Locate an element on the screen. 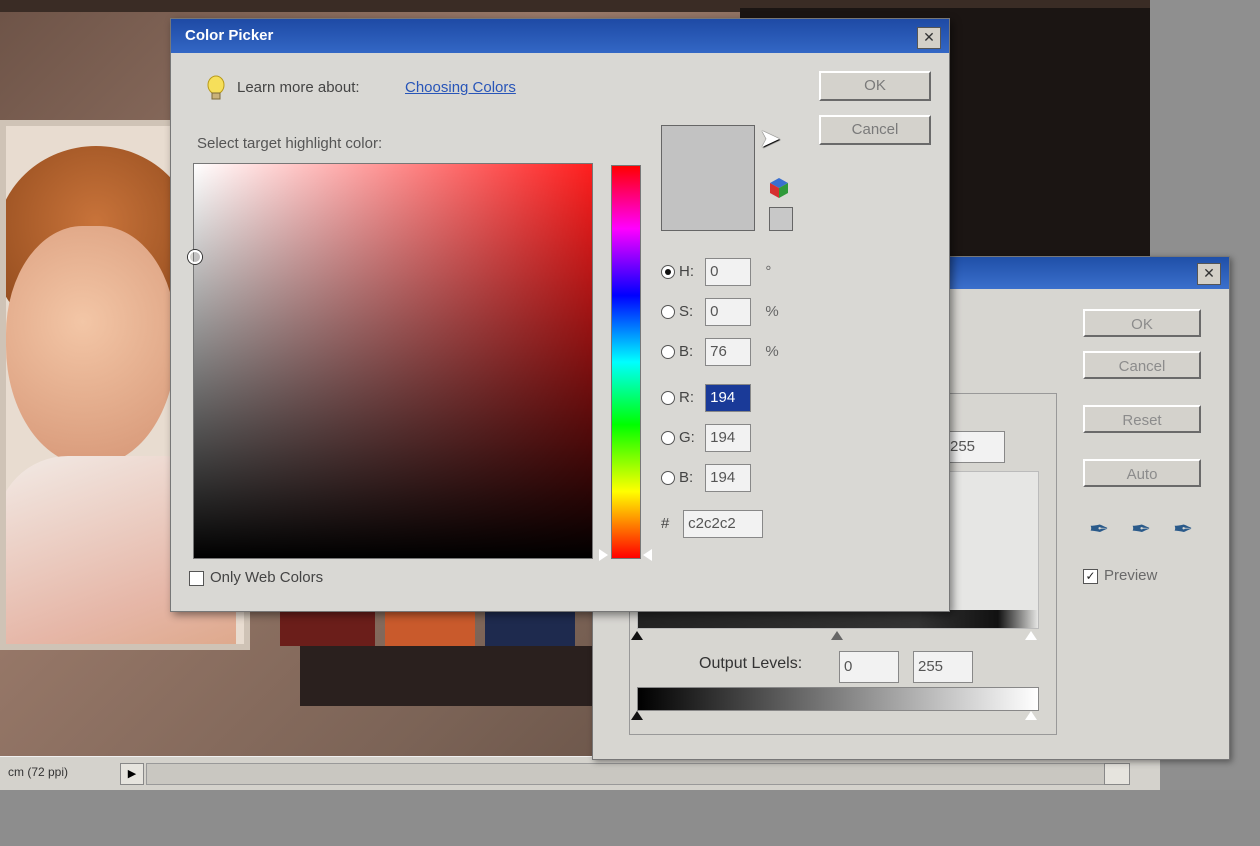 Image resolution: width=1260 pixels, height=846 pixels. status-zoom-text: cm (72 ppi) is located at coordinates (38, 772).